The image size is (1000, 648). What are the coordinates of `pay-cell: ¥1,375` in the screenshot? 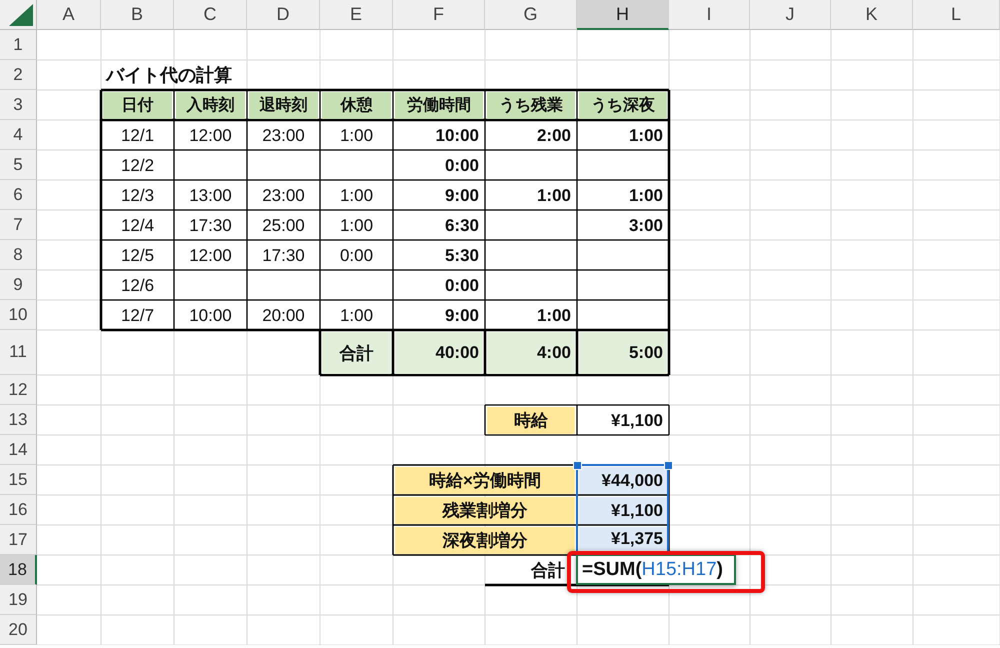 It's located at (623, 538).